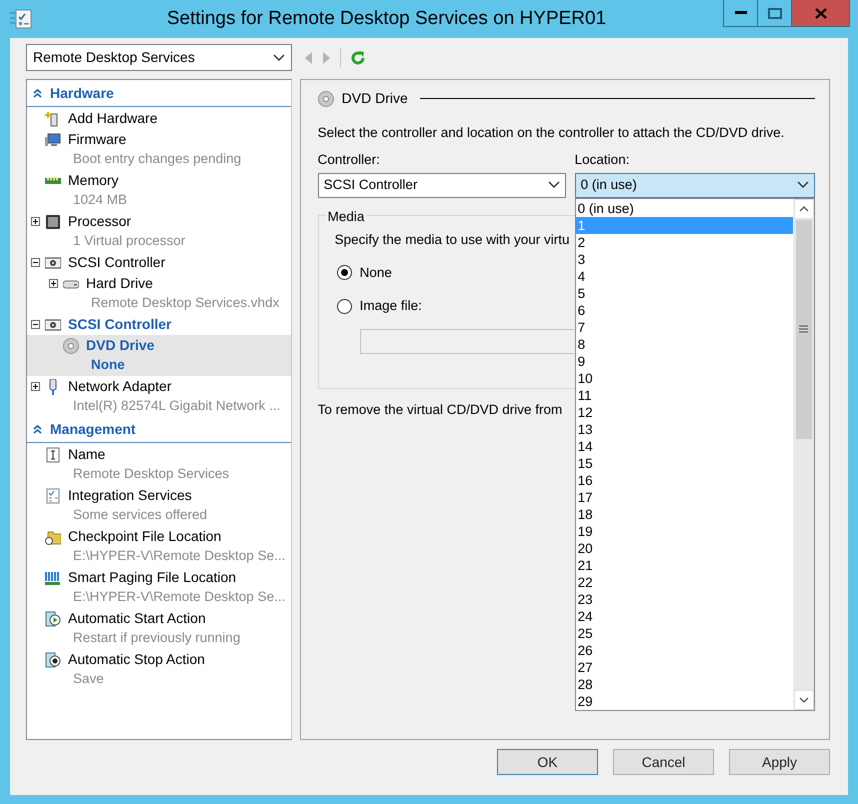 The image size is (858, 804). I want to click on tree-item: Hard Drive Remote Desktop Services.vhdx, so click(159, 293).